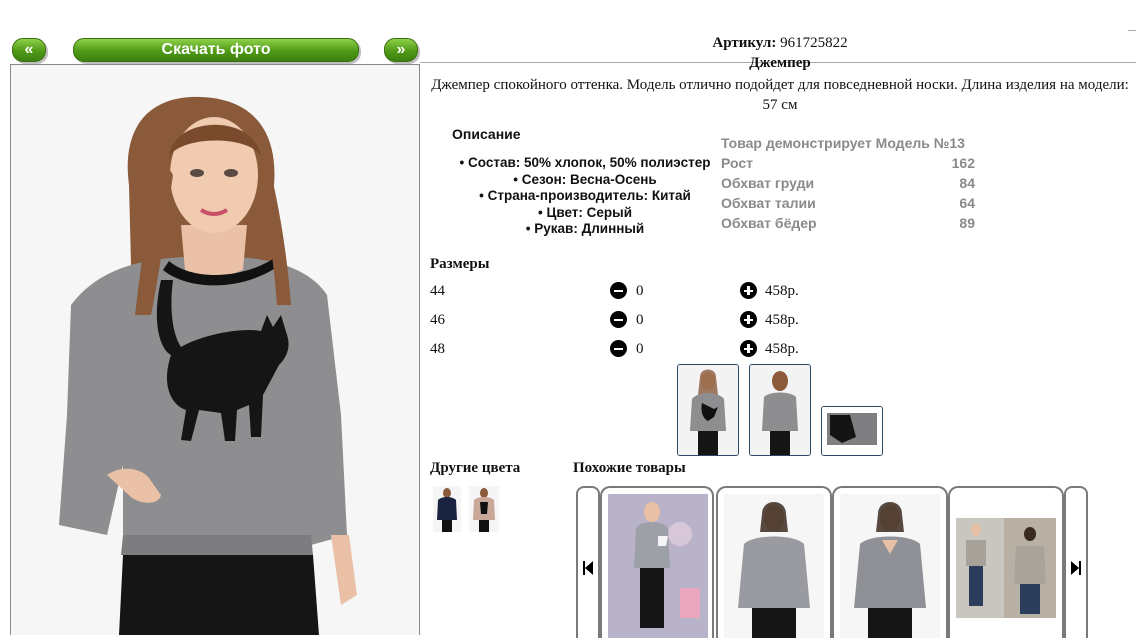 This screenshot has width=1136, height=643. What do you see at coordinates (486, 134) in the screenshot?
I see `specs-heading: Описание` at bounding box center [486, 134].